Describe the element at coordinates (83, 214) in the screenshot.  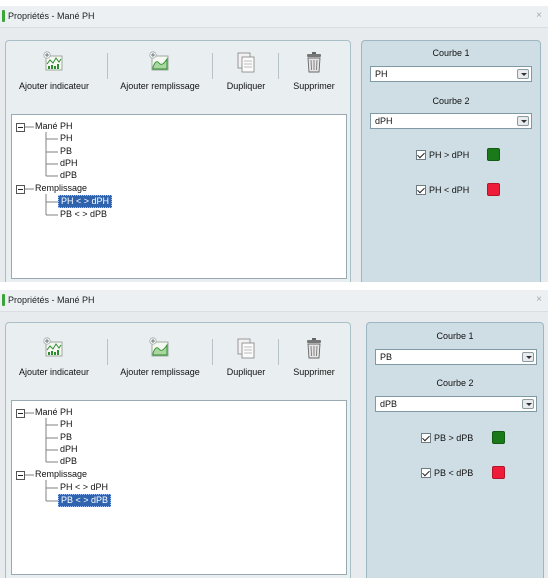
I see `tree-node-fill: PB < > dPB` at that location.